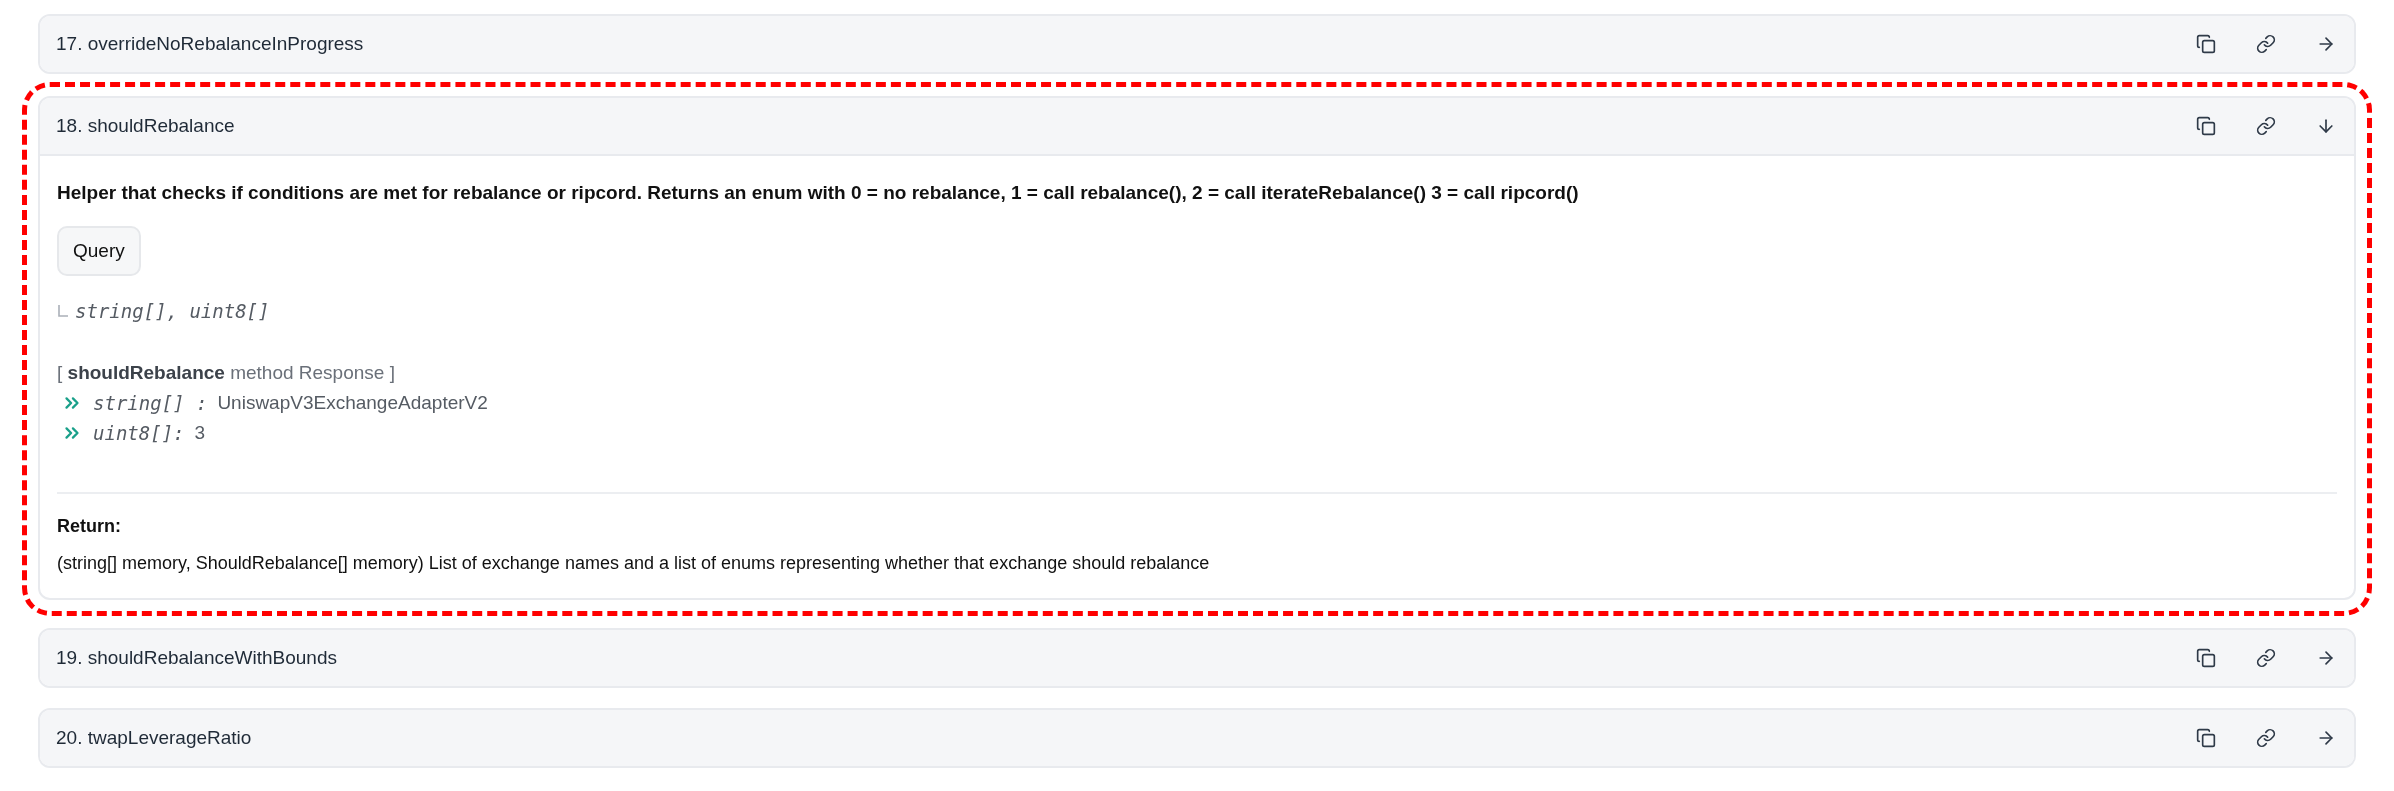 The image size is (2394, 791). I want to click on return-text: (string[] memory, ShouldRebalance[] memory) List of exchange names and a list of enums representing whether that exchange should rebalance, so click(634, 563).